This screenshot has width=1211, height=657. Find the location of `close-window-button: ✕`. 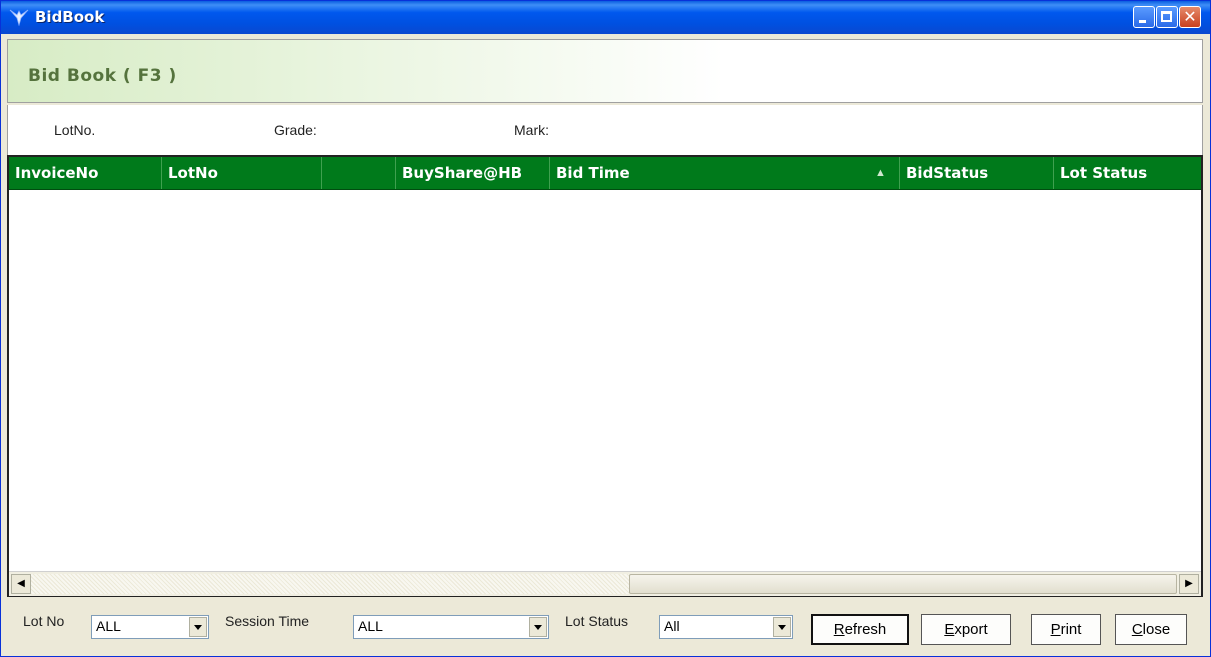

close-window-button: ✕ is located at coordinates (1190, 17).